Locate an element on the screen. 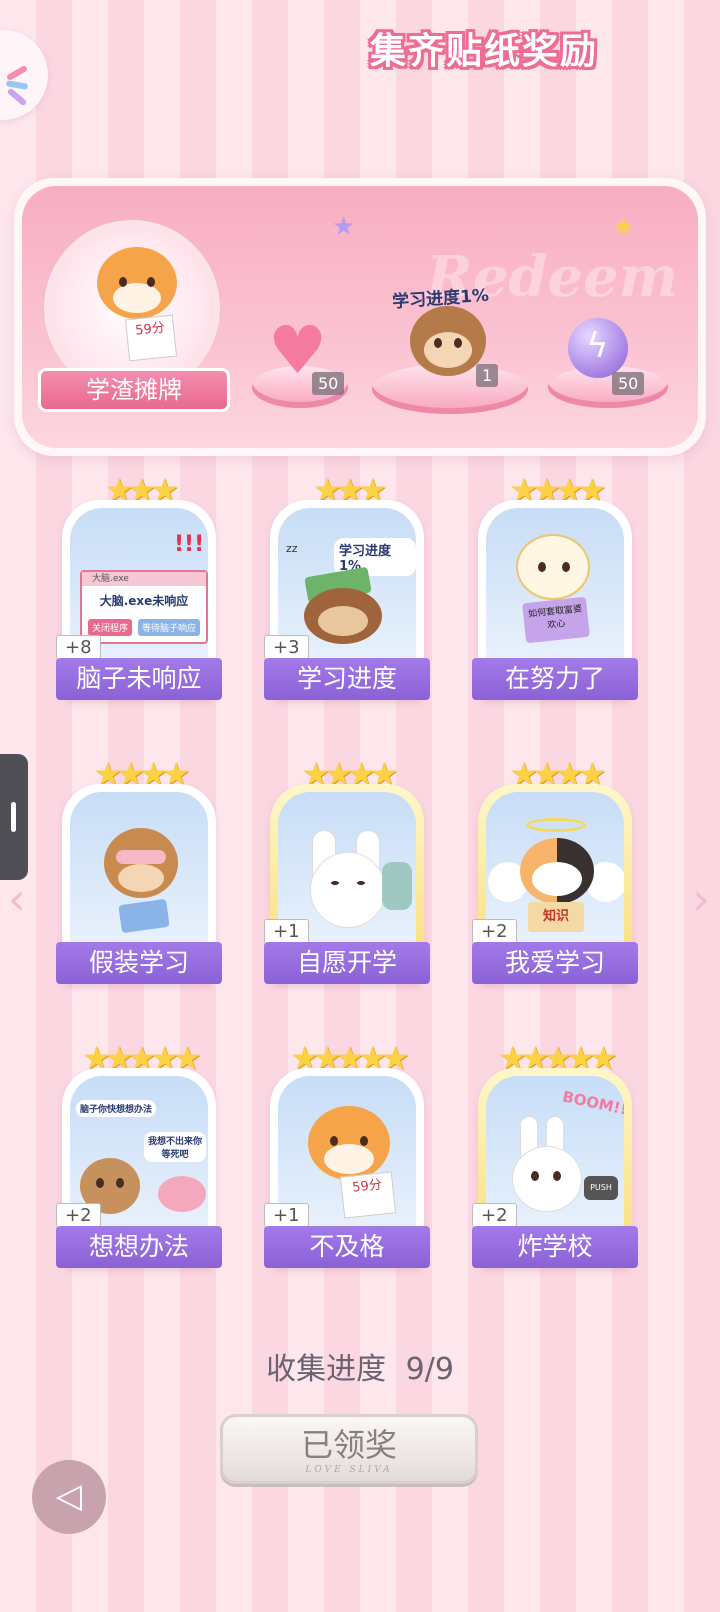 The image size is (720, 1612). card-frame: 59分 +1 不及格 is located at coordinates (347, 1168).